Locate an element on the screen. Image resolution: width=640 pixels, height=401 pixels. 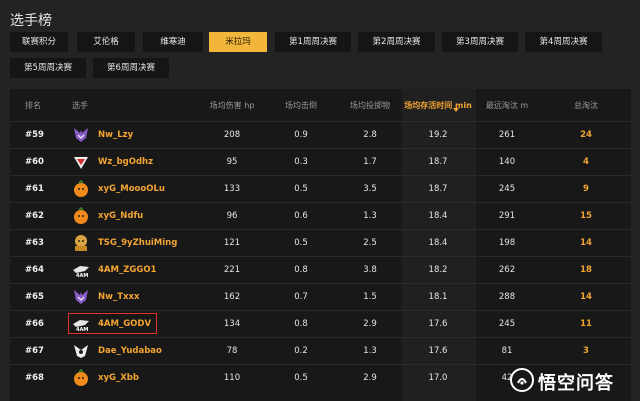
player-name-link: TSG_9yZhuiMing is located at coordinates (137, 243).